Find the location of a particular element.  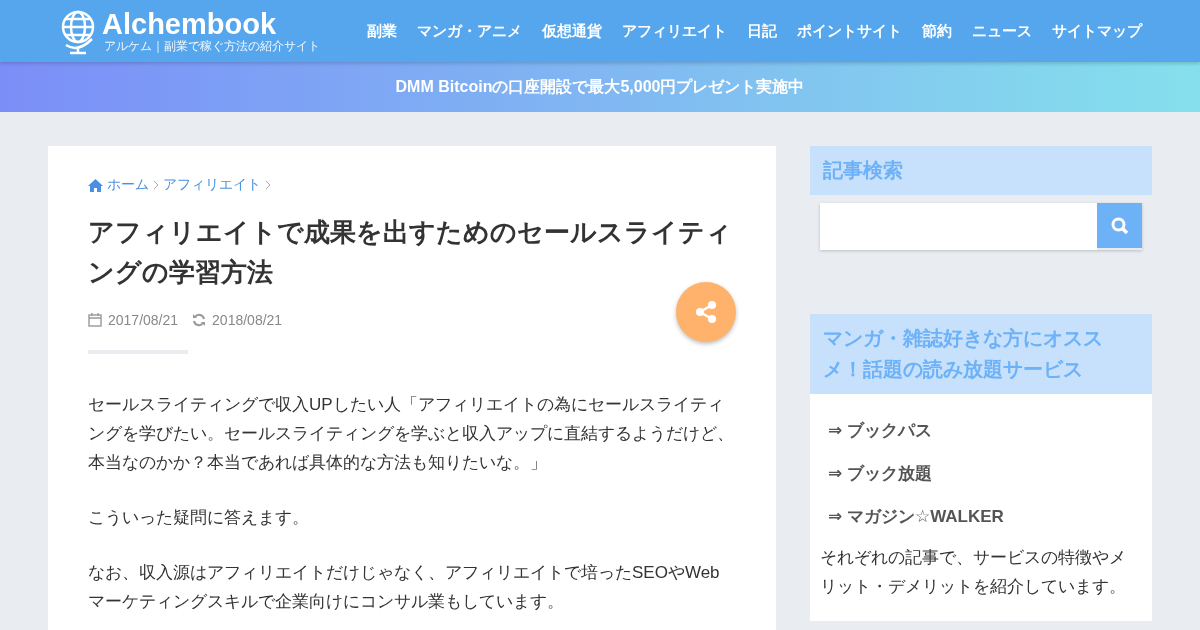

sidebar-link: ⇒ マガジン☆WALKER is located at coordinates (981, 516).